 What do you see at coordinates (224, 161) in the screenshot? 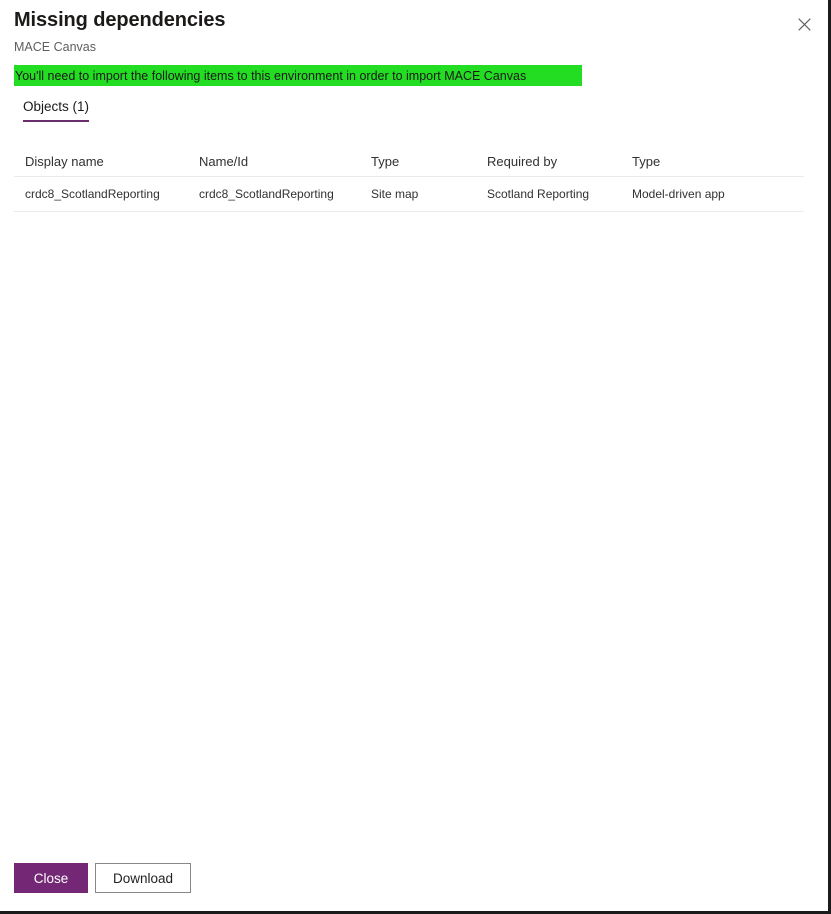
I see `column-header-name-id: Name/Id` at bounding box center [224, 161].